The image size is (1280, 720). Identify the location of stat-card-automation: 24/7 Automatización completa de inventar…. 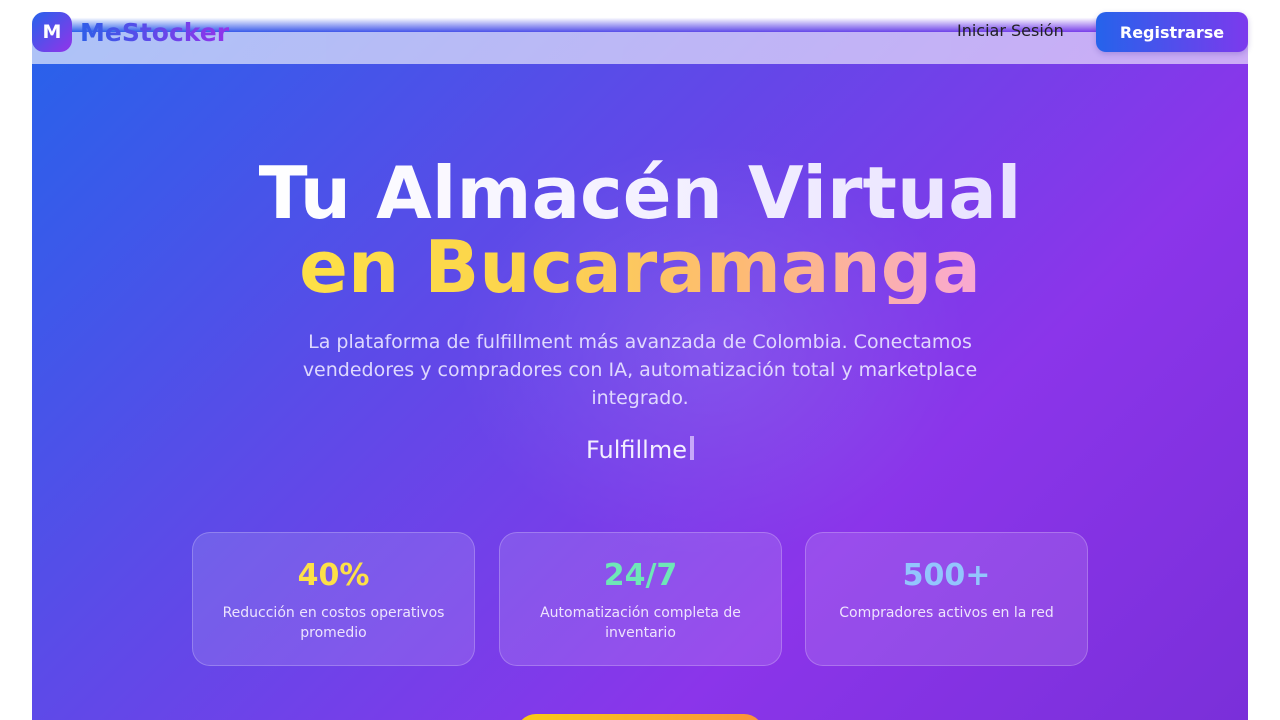
(640, 599).